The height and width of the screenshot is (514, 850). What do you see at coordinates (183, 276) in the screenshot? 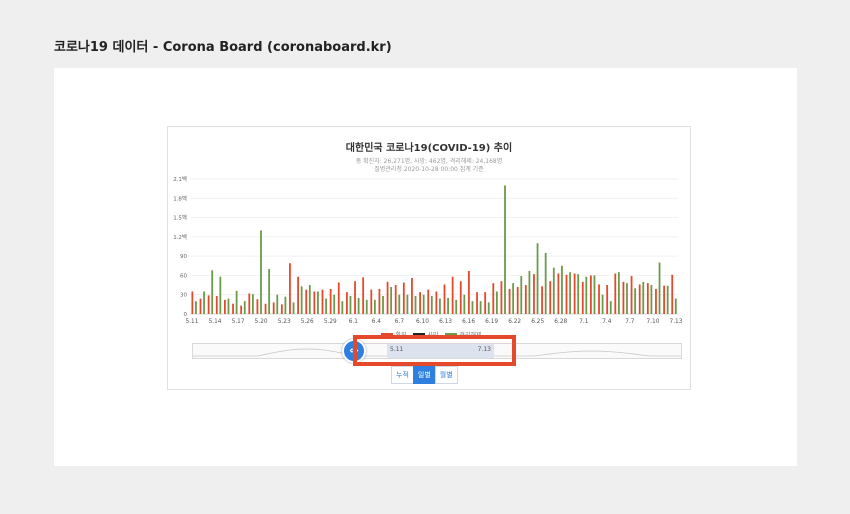
I see `y-tick-label: 60` at bounding box center [183, 276].